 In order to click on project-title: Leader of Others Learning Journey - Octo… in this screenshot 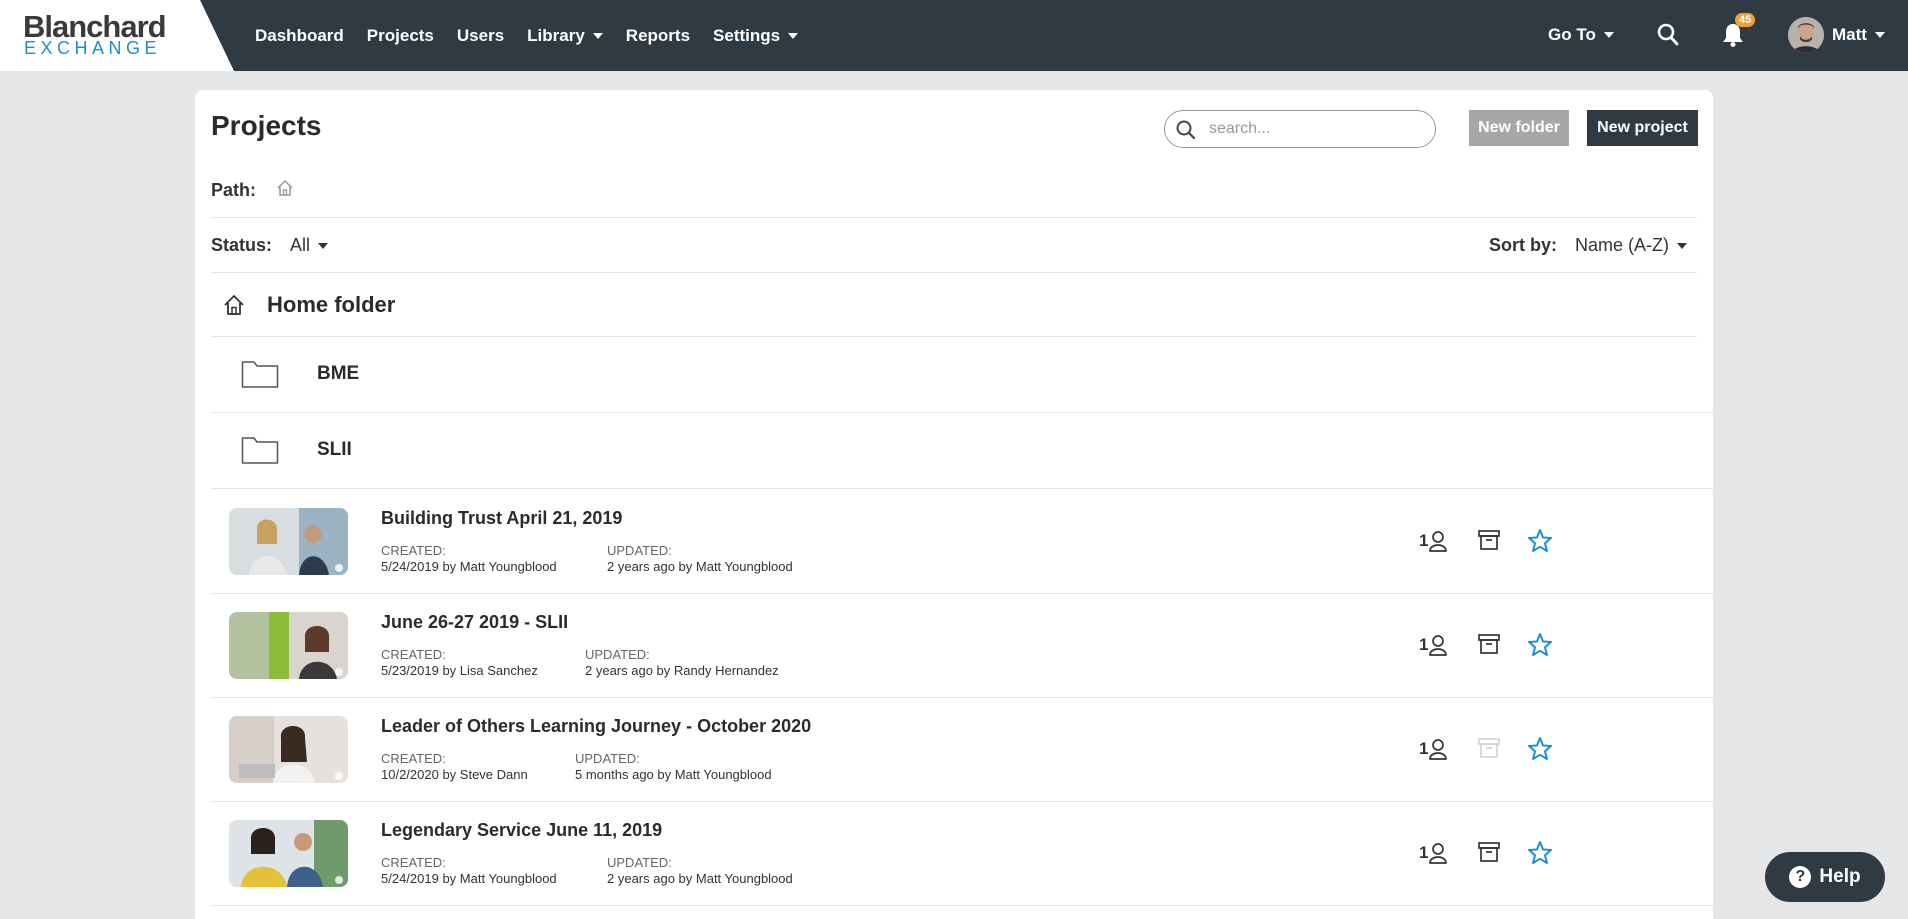, I will do `click(596, 726)`.